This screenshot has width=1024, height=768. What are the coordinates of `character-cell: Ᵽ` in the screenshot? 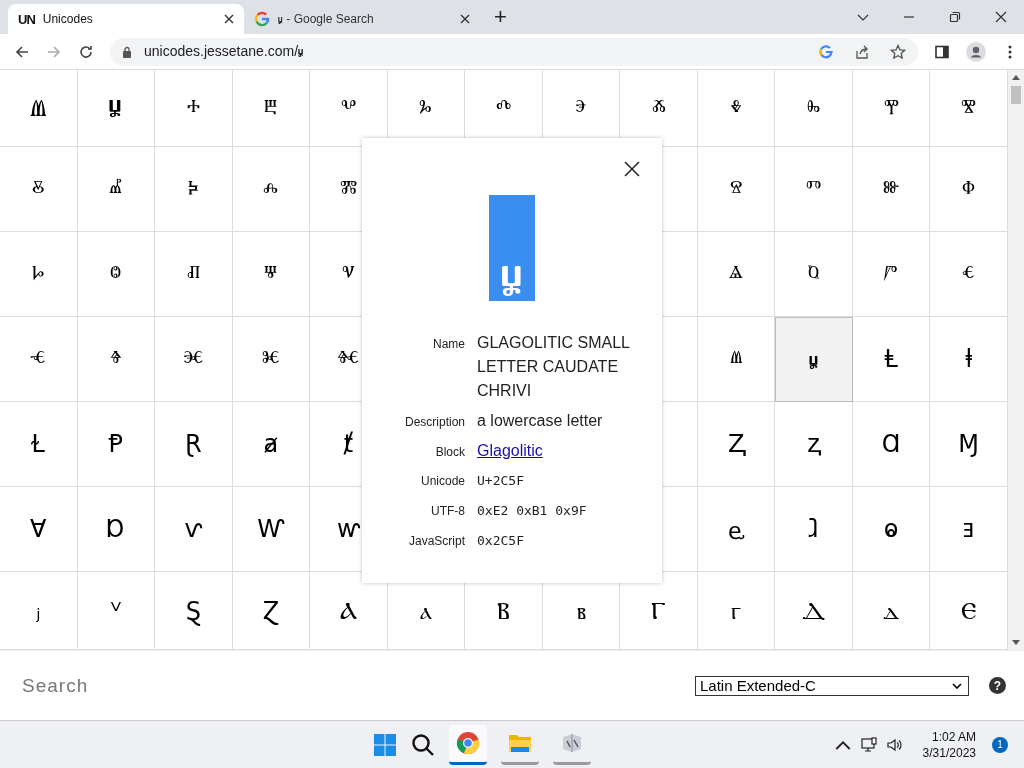 It's located at (116, 444).